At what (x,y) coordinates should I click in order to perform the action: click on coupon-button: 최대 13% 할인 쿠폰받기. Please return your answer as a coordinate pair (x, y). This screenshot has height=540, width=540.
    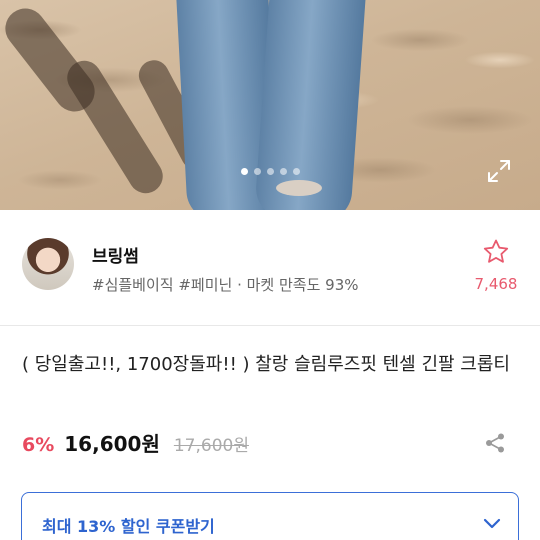
    Looking at the image, I should click on (270, 516).